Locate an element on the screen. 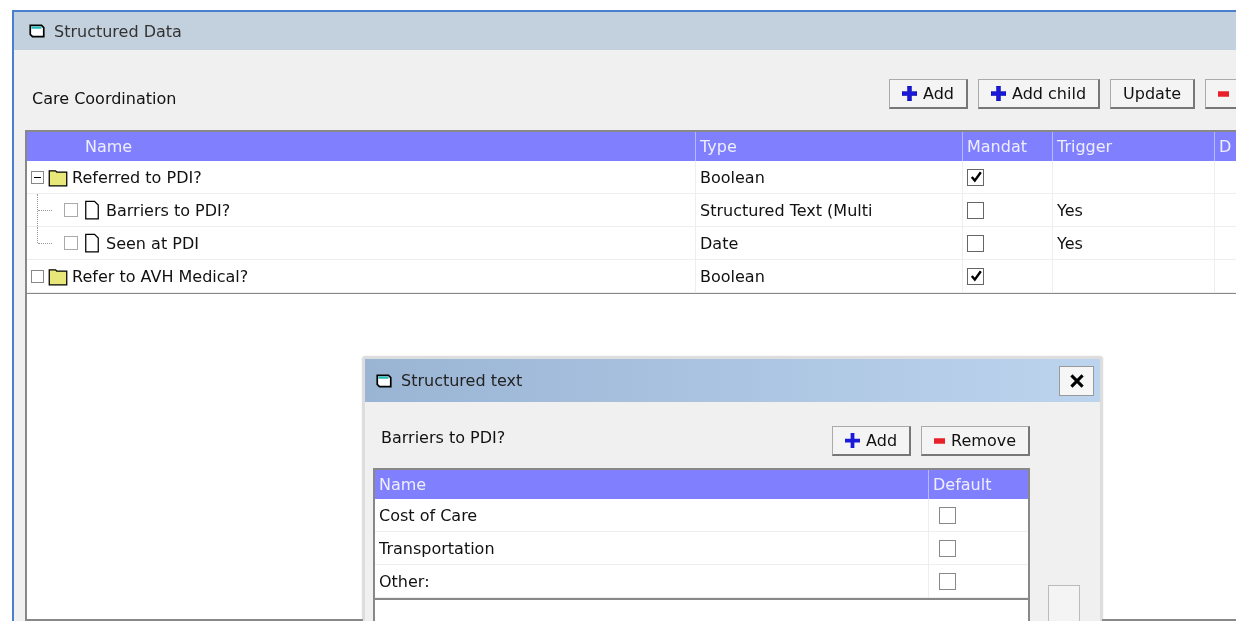 The height and width of the screenshot is (621, 1236). option-name: Cost of Care is located at coordinates (428, 515).